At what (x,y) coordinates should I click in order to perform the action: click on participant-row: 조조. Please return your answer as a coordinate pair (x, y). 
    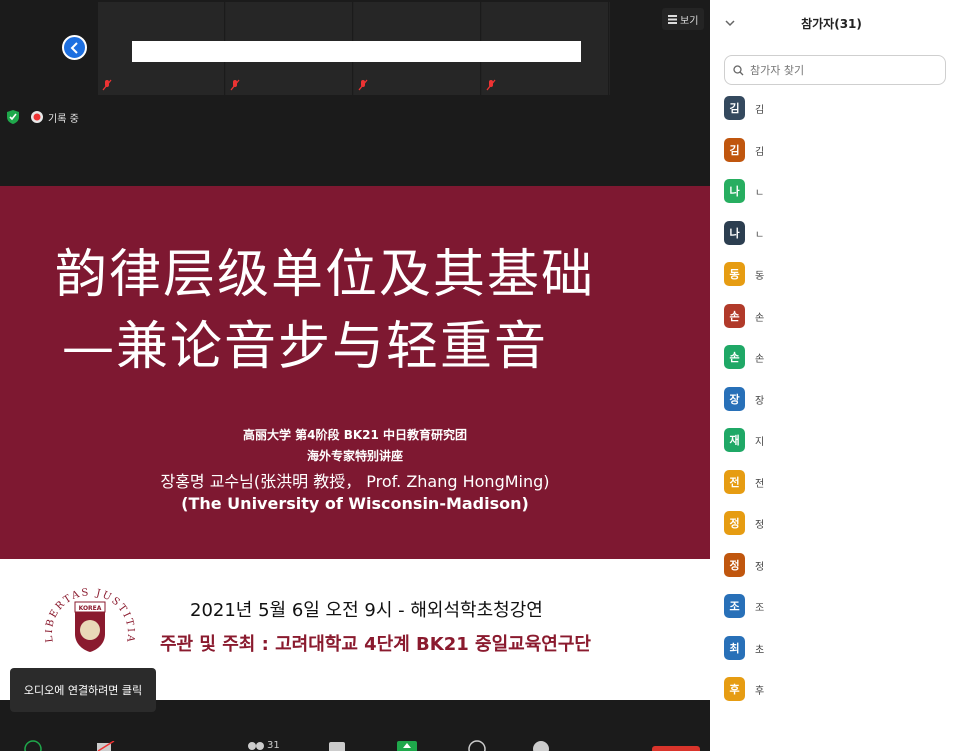
    Looking at the image, I should click on (744, 615).